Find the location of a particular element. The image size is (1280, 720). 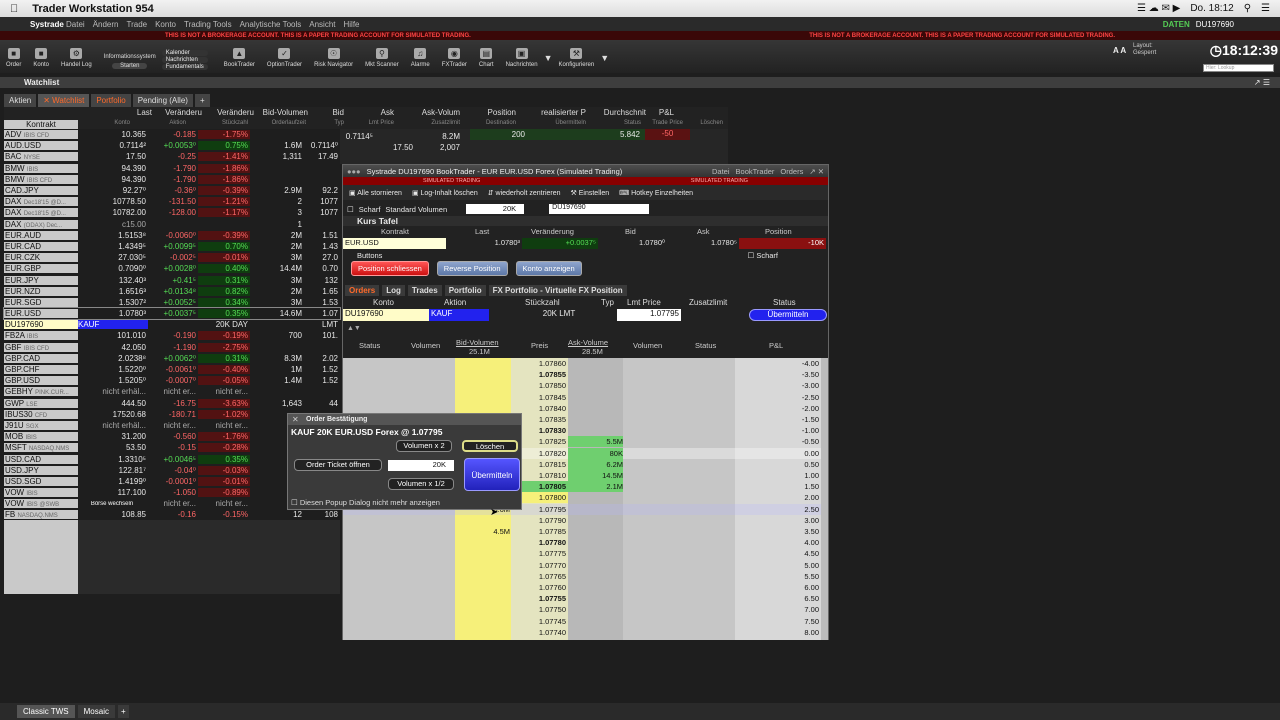

handel-log-button: ⚙ Handel Log is located at coordinates (76, 60).